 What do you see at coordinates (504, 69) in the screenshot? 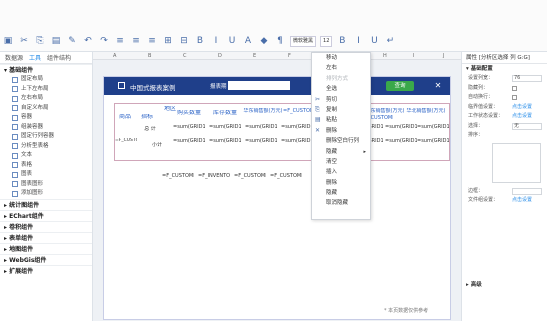
I see `section-basic-config: ▾ 基础配置` at bounding box center [504, 69].